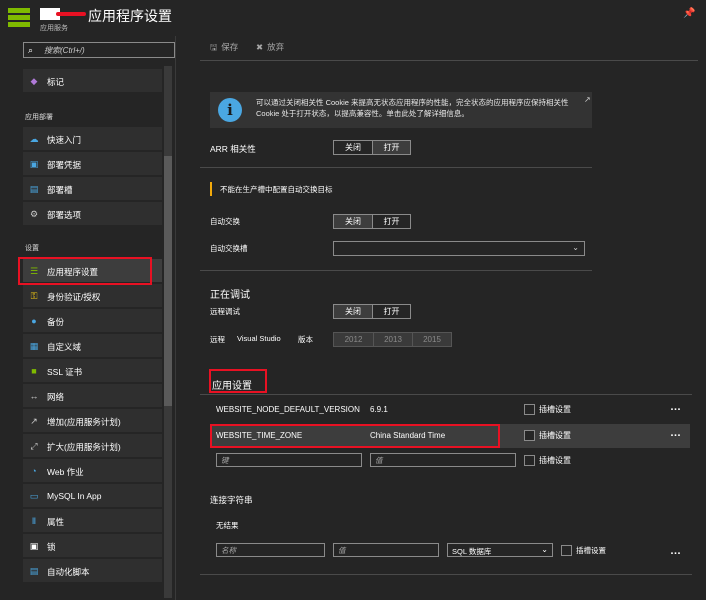  I want to click on search-input, so click(106, 50).